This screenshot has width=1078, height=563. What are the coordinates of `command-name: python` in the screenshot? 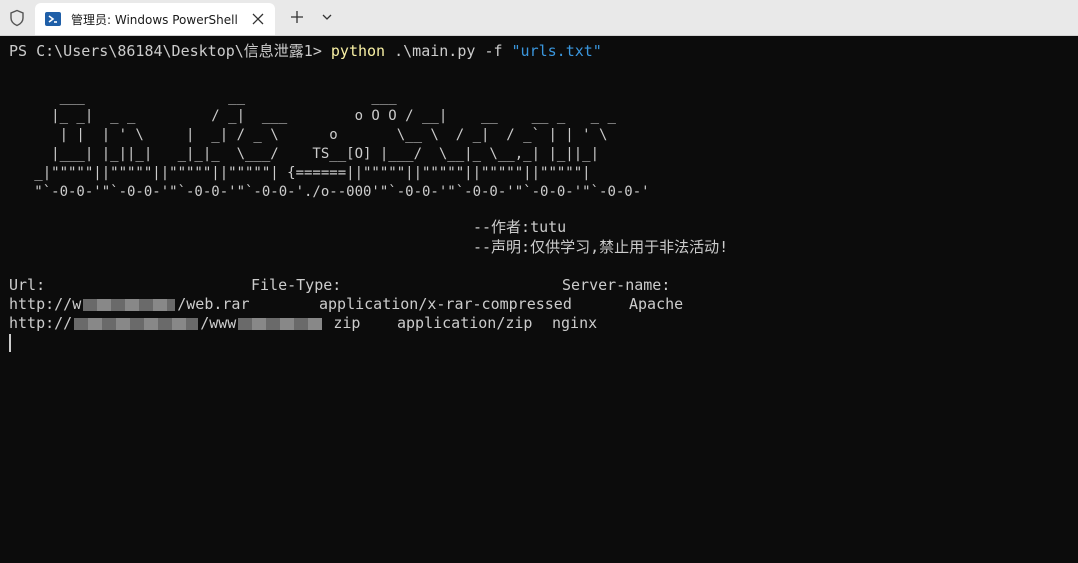 It's located at (358, 51).